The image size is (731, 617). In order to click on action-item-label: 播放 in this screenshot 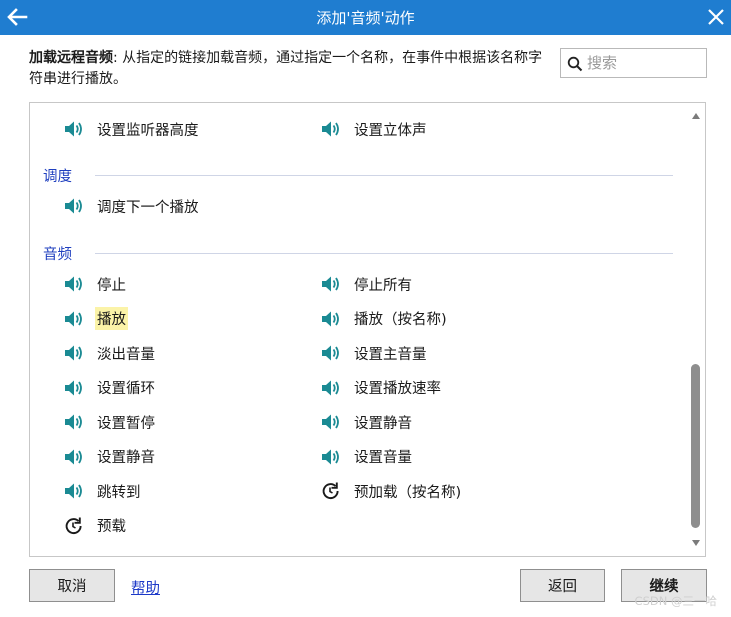, I will do `click(111, 318)`.